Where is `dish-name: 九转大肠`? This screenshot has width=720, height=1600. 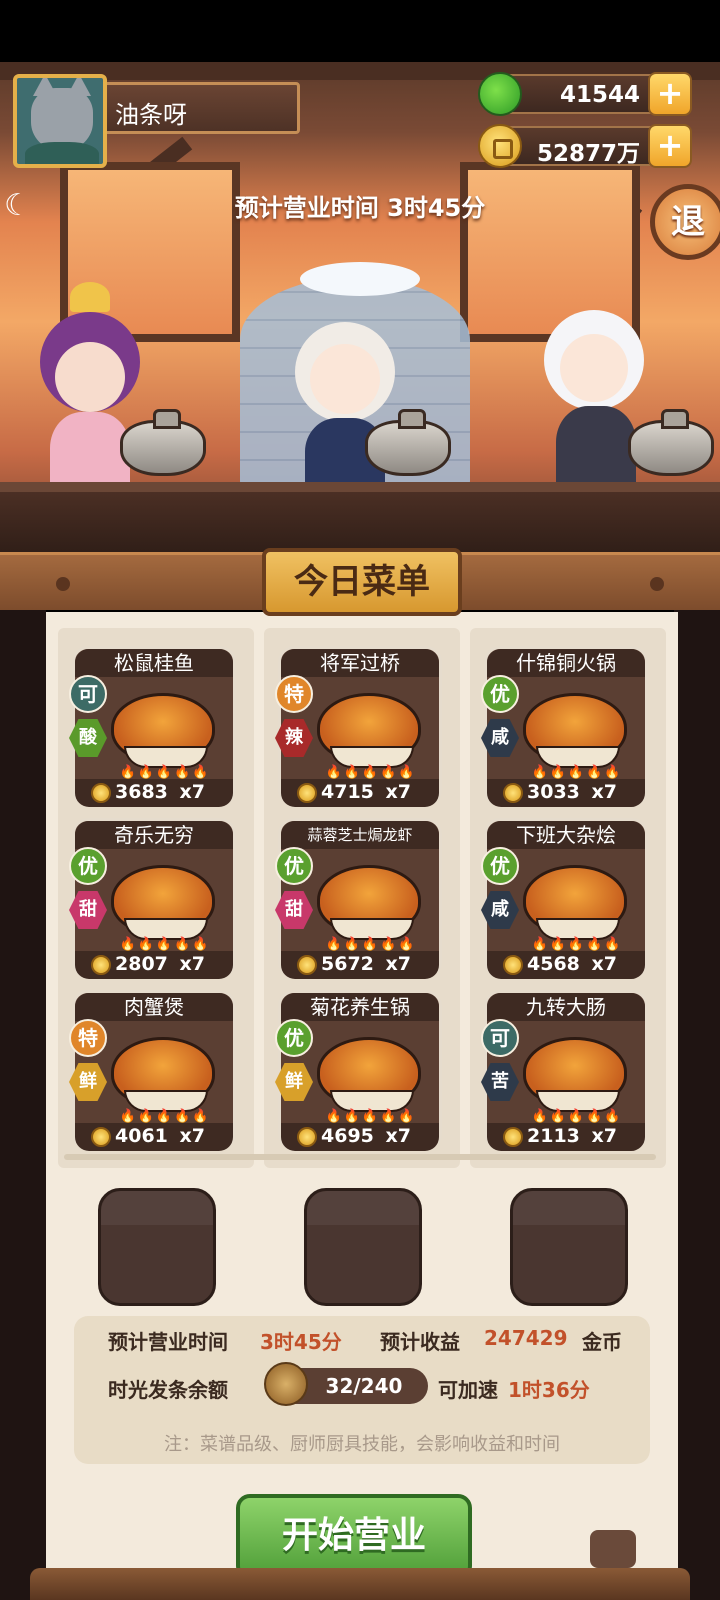
dish-name: 九转大肠 is located at coordinates (566, 1007).